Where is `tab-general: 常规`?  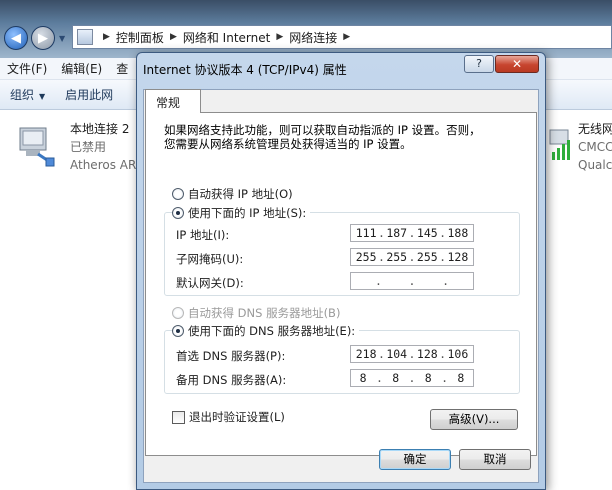 tab-general: 常规 is located at coordinates (173, 101).